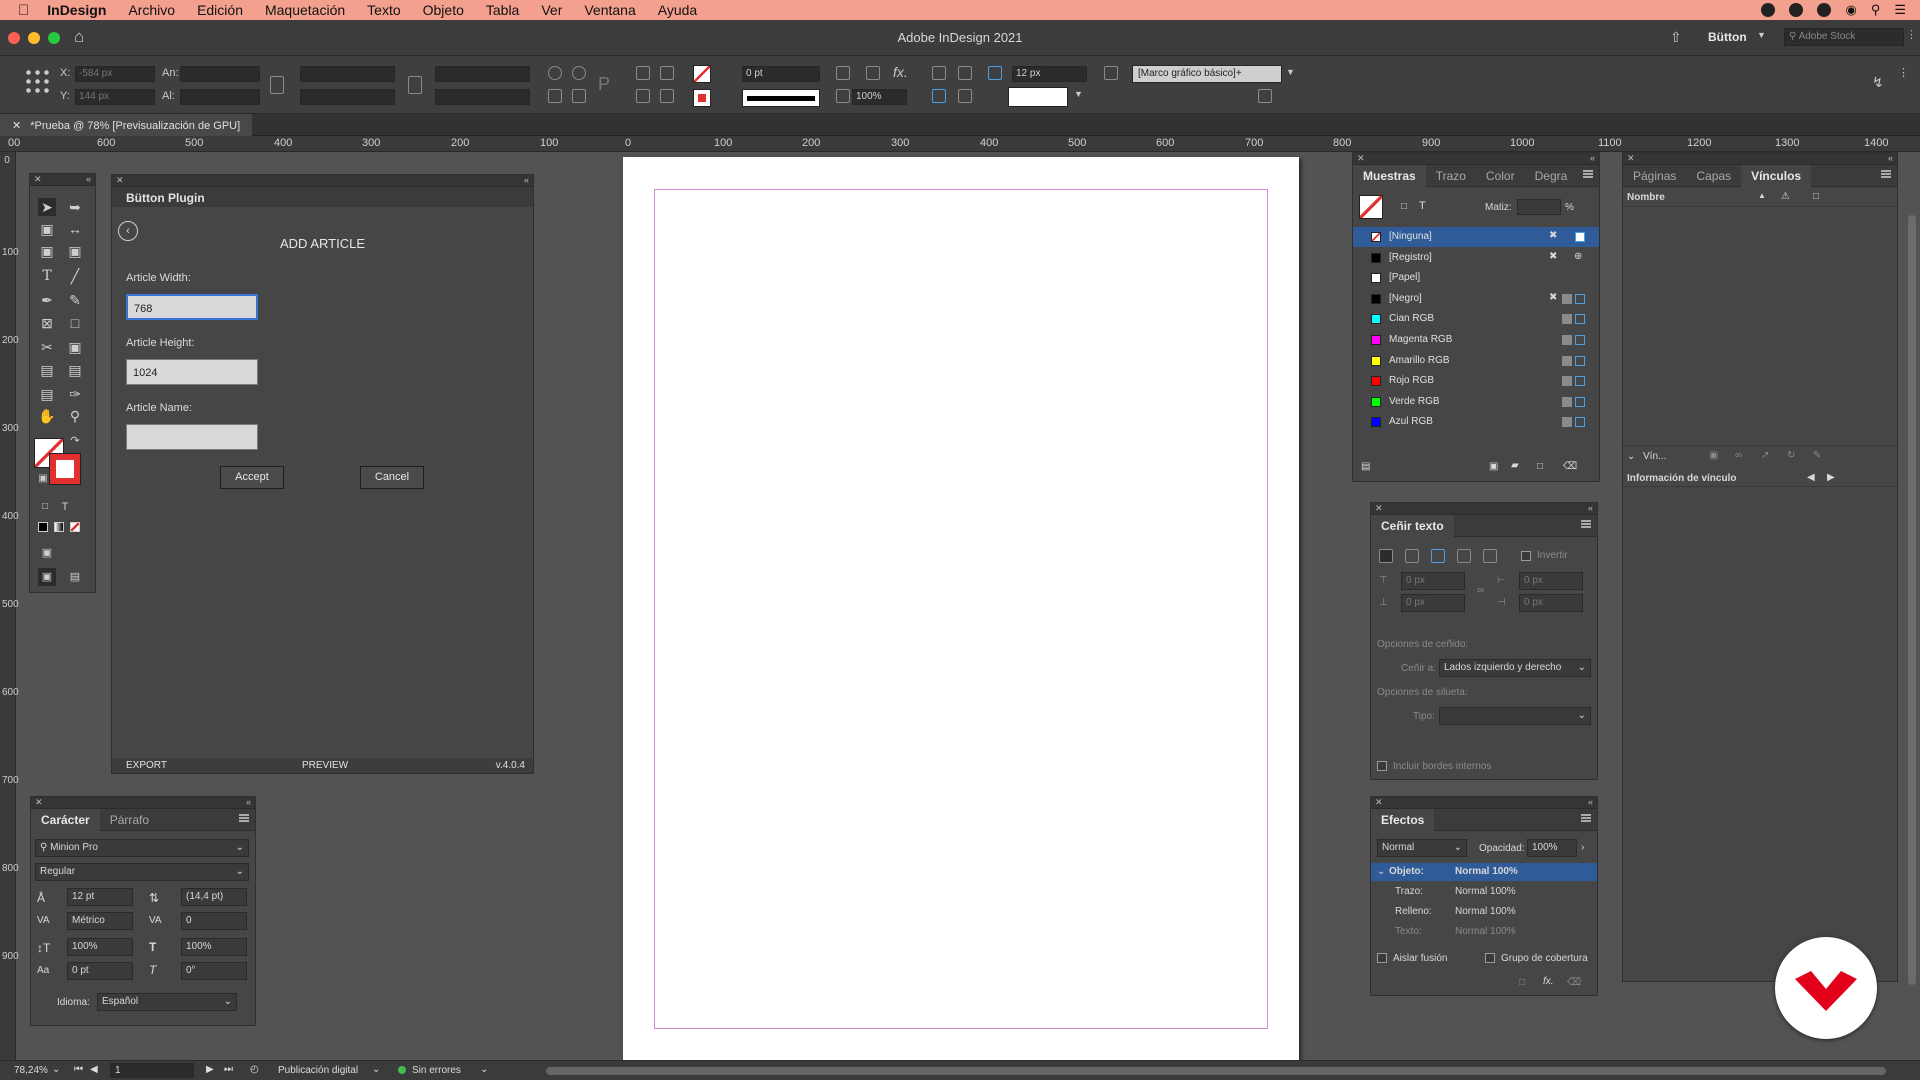 The height and width of the screenshot is (1080, 1920). I want to click on swap-icon: ↷, so click(75, 441).